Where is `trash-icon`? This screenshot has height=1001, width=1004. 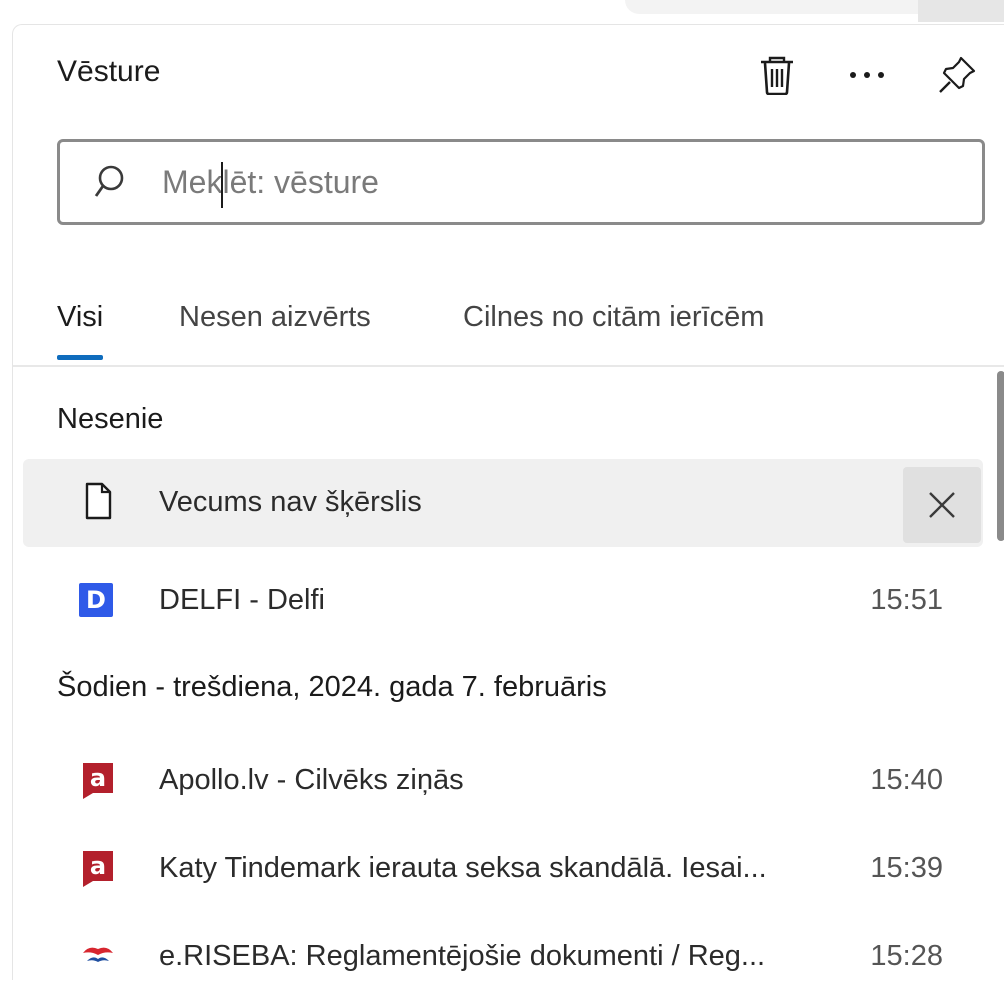
trash-icon is located at coordinates (777, 75).